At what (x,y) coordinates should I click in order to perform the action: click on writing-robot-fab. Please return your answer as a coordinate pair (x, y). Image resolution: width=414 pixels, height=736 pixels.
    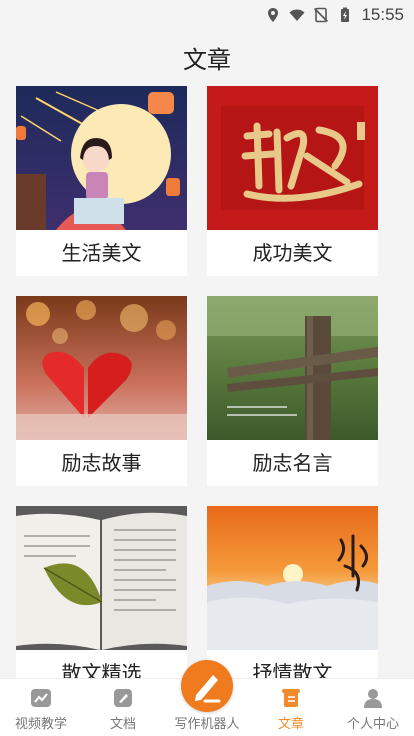
    Looking at the image, I should click on (207, 686).